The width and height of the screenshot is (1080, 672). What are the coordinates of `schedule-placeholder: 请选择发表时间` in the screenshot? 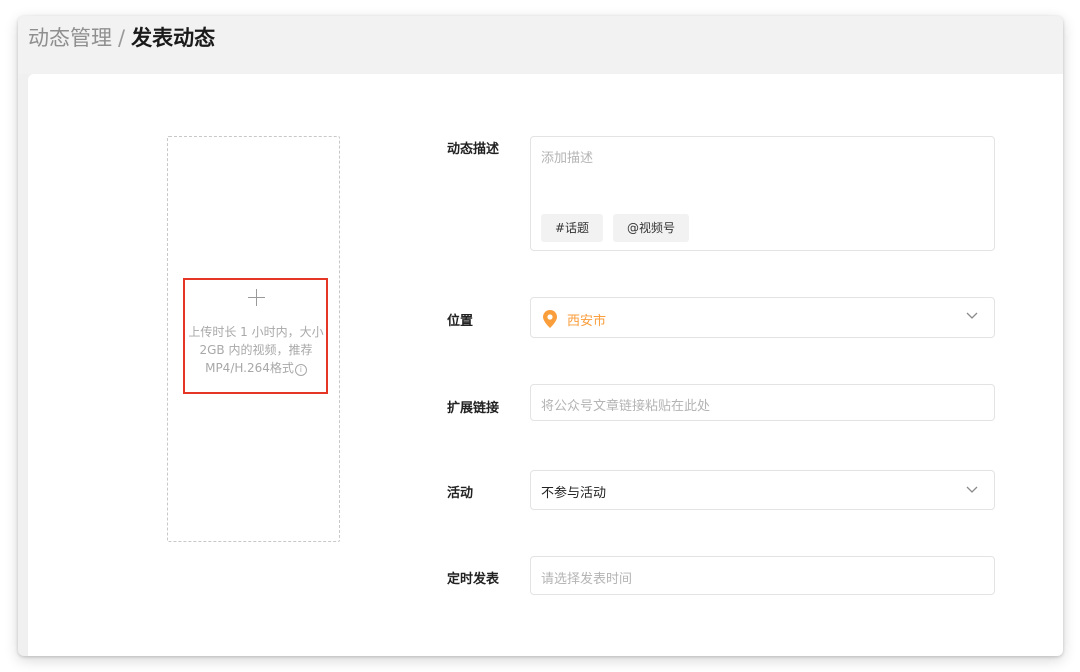 It's located at (587, 579).